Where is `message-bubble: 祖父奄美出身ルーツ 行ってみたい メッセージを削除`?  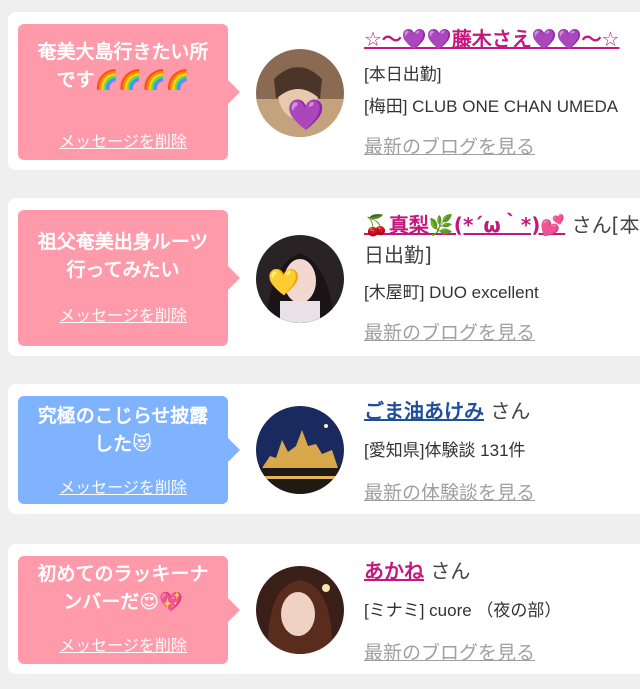
message-bubble: 祖父奄美出身ルーツ 行ってみたい メッセージを削除 is located at coordinates (129, 278).